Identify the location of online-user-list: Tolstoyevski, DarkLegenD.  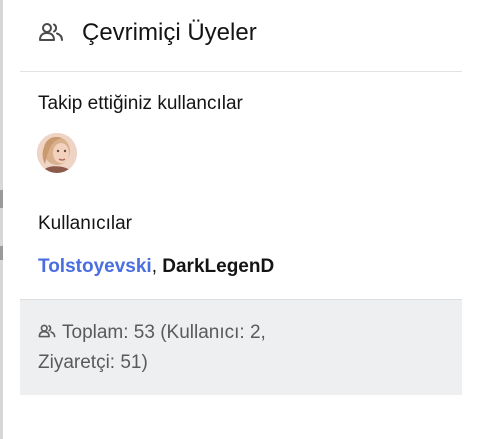
(156, 267).